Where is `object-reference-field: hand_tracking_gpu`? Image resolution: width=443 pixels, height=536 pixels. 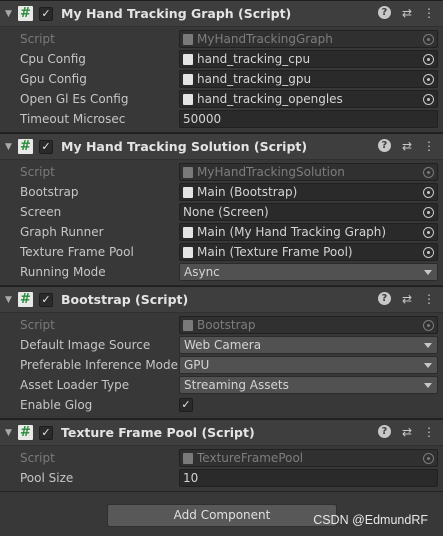 object-reference-field: hand_tracking_gpu is located at coordinates (308, 79).